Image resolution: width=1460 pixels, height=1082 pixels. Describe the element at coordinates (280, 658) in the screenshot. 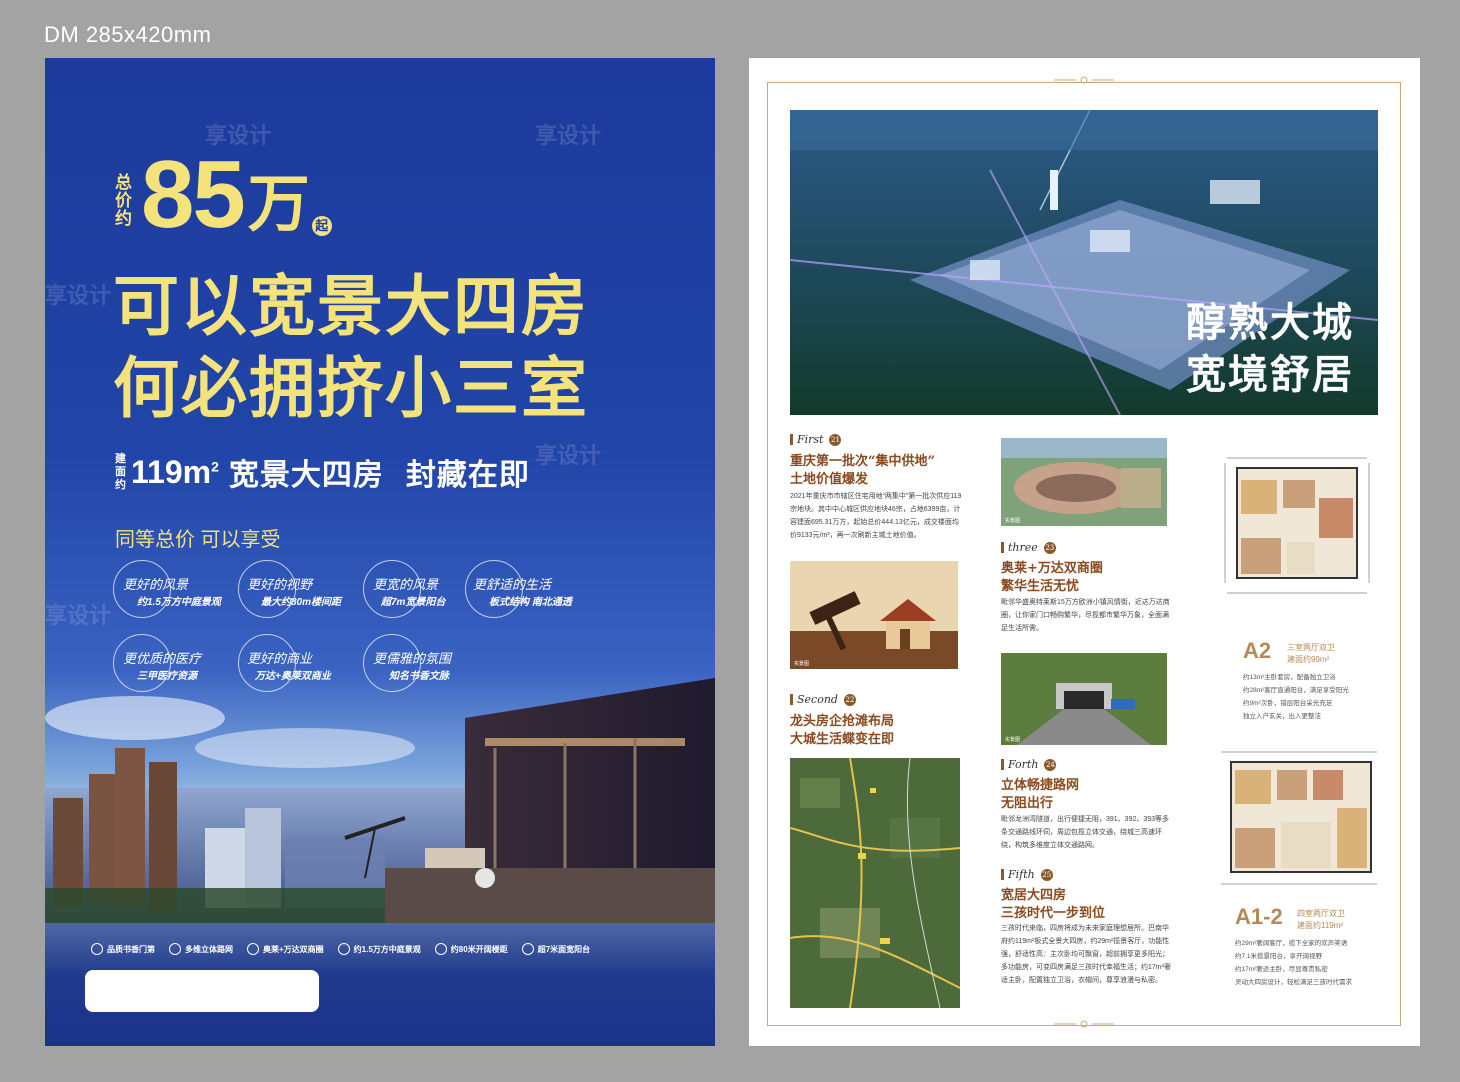

I see `feature-title: 更好的商业` at that location.